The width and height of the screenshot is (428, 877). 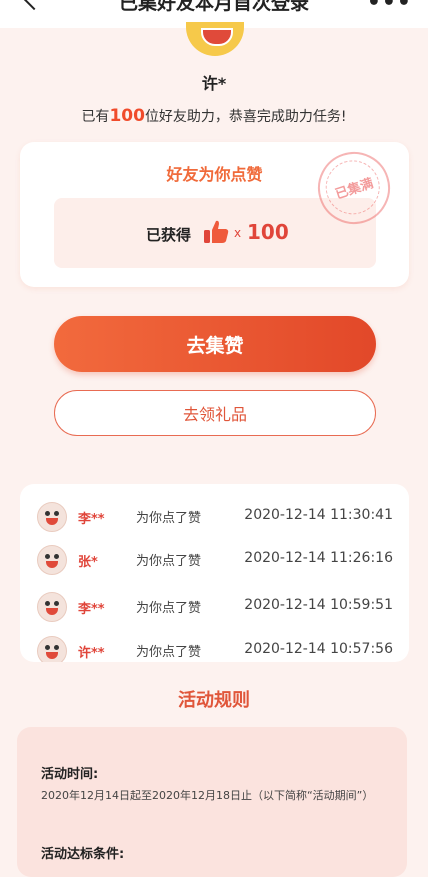 I want to click on record-time: 2020-12-14 11:30:41, so click(x=318, y=515).